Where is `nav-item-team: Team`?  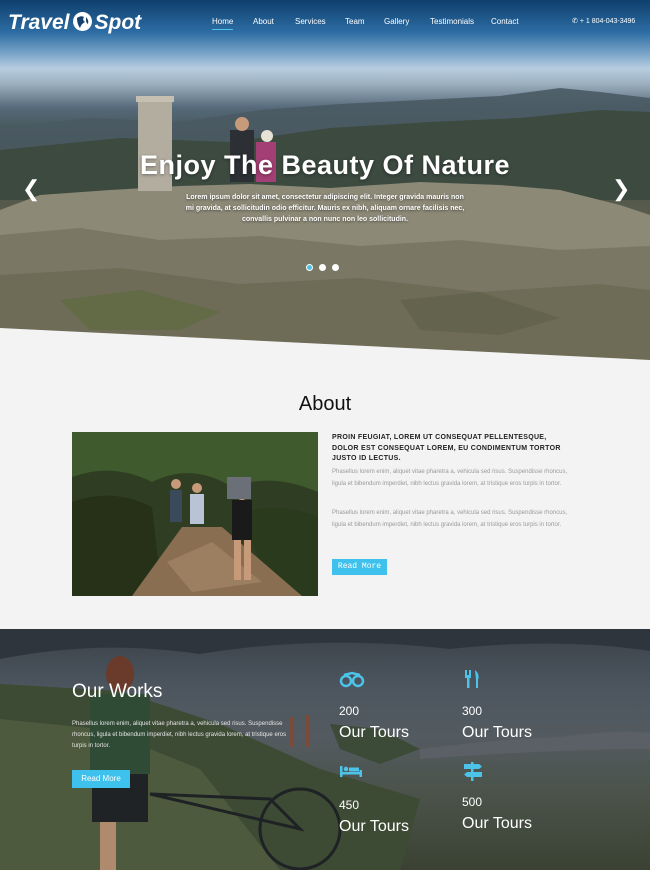
nav-item-team: Team is located at coordinates (355, 21).